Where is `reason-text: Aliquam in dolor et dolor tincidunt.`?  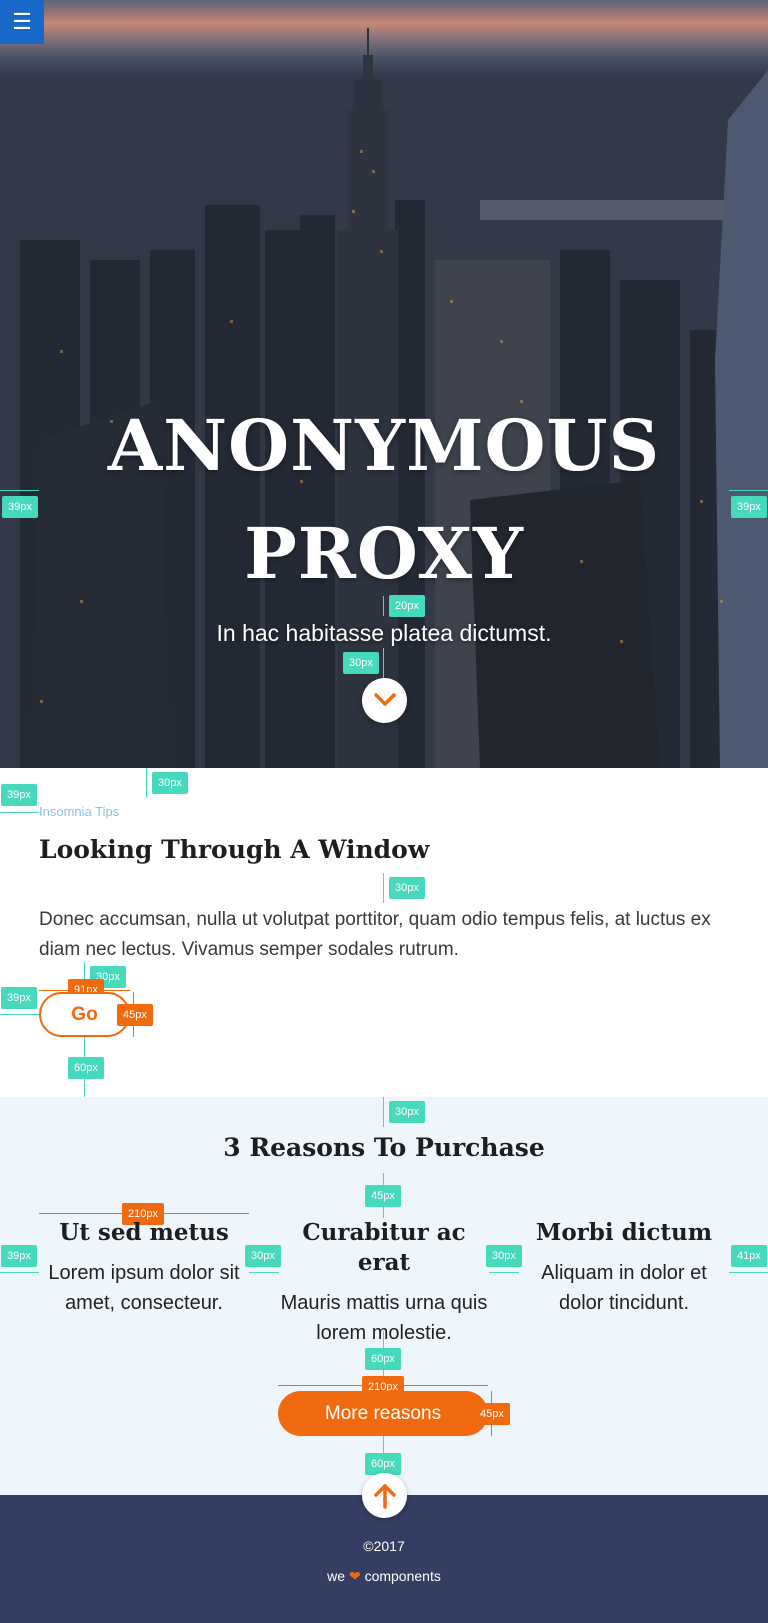 reason-text: Aliquam in dolor et dolor tincidunt. is located at coordinates (624, 1288).